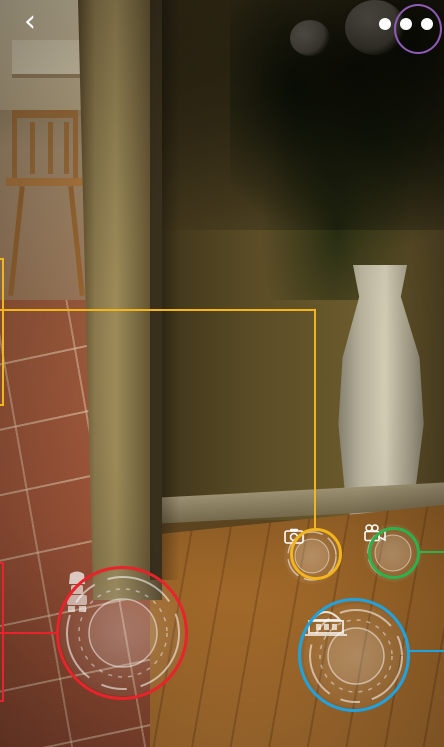 This screenshot has height=747, width=444. What do you see at coordinates (29, 633) in the screenshot?
I see `character-callout-line` at bounding box center [29, 633].